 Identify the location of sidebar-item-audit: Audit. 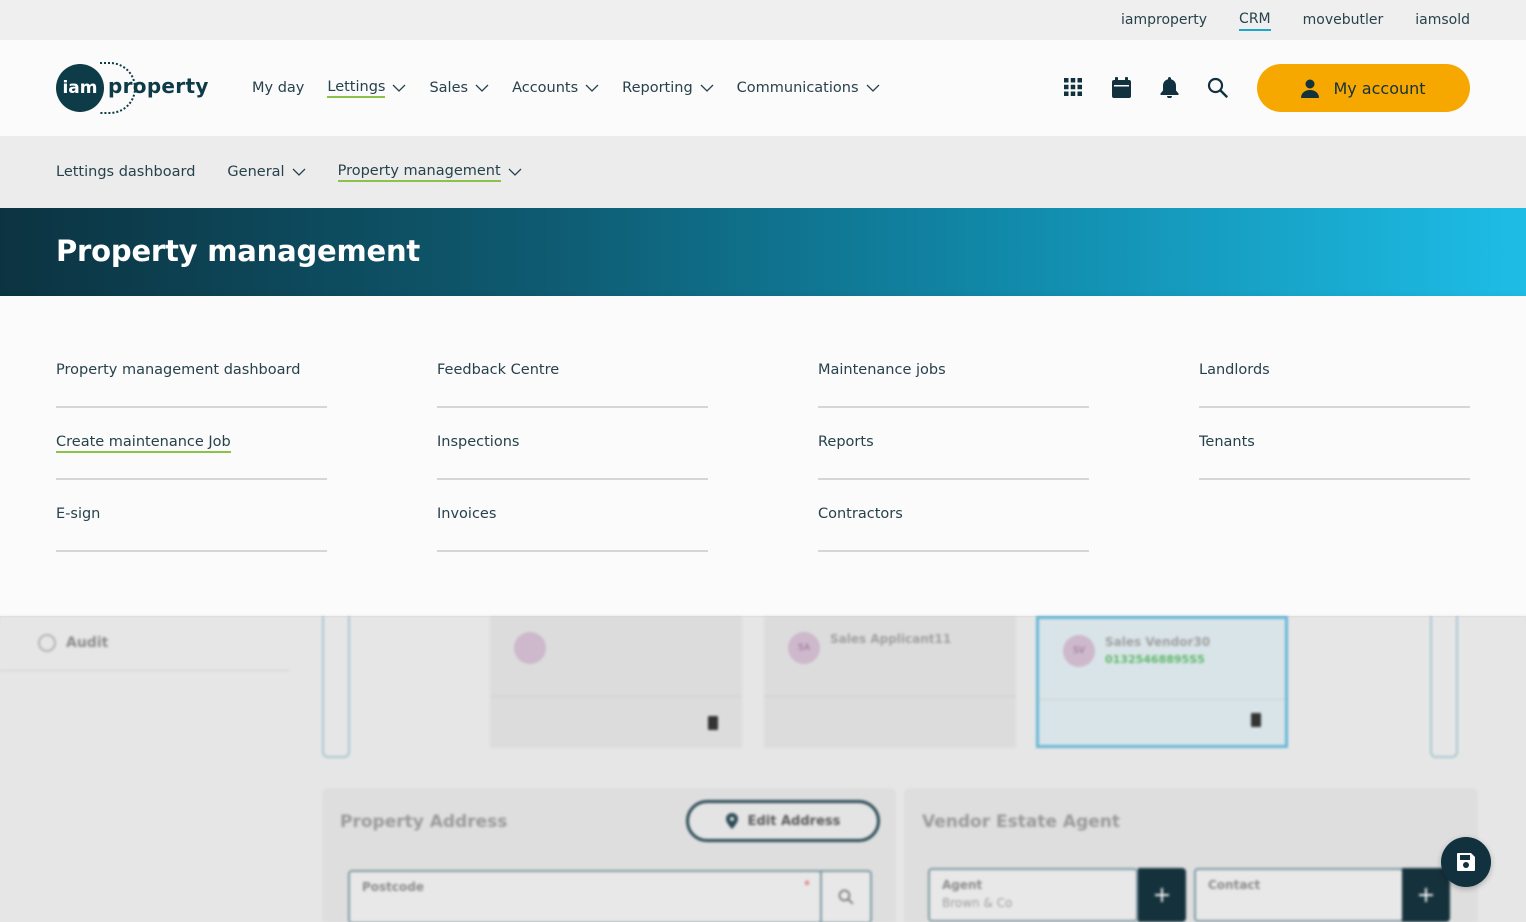
(73, 643).